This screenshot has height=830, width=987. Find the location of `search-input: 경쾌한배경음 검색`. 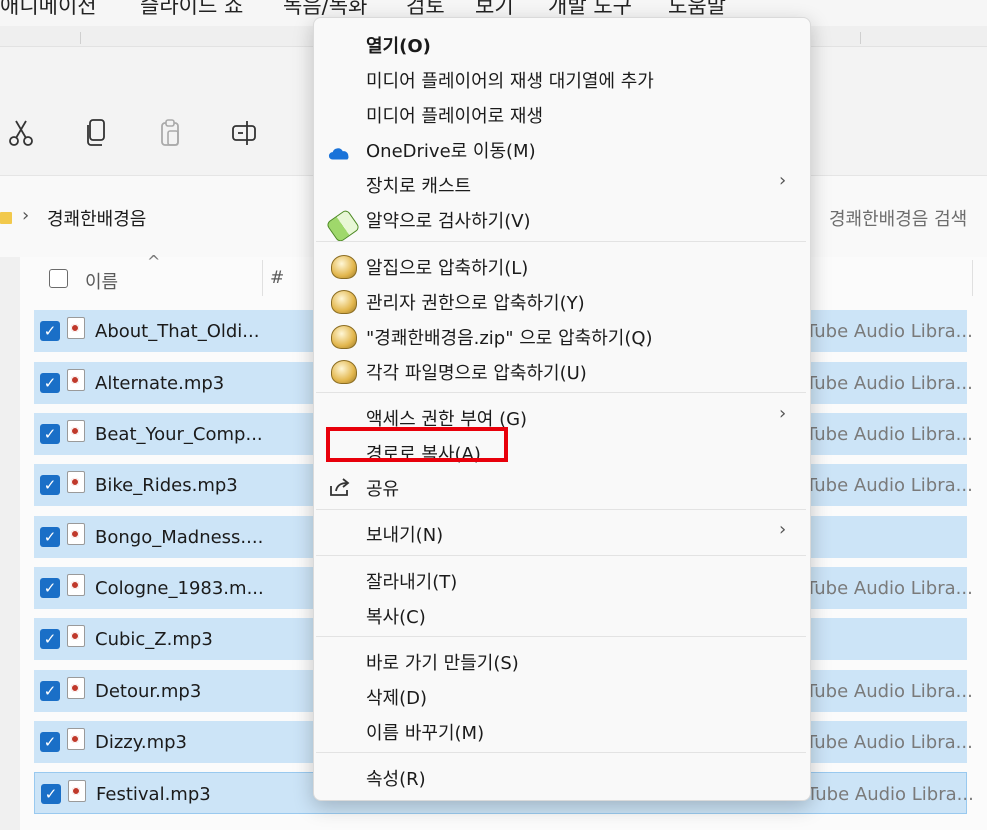

search-input: 경쾌한배경음 검색 is located at coordinates (898, 218).